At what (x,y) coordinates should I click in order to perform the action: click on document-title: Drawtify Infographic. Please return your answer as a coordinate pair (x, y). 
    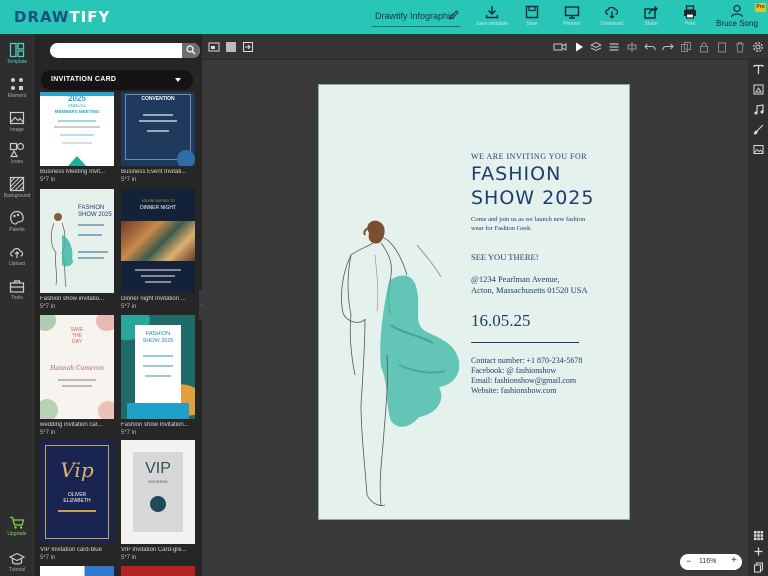
    Looking at the image, I should click on (415, 16).